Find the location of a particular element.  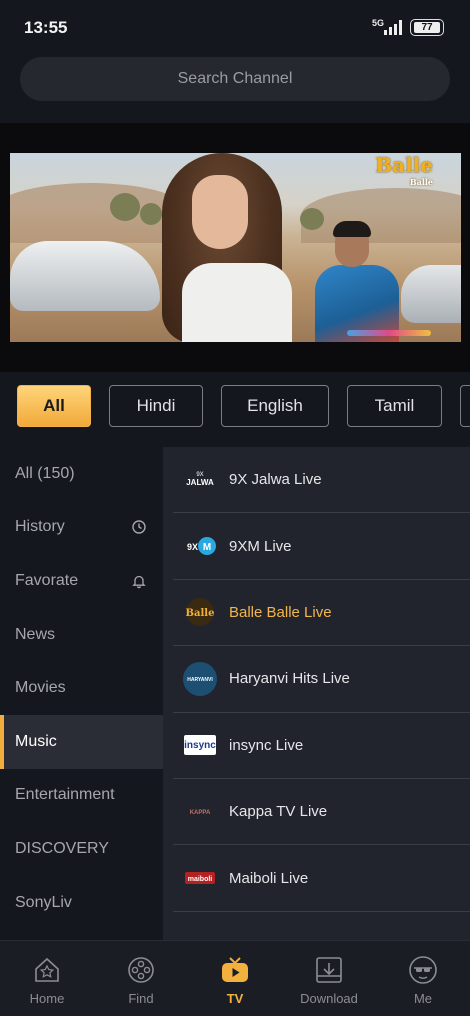

svg-text: KAPPA is located at coordinates (200, 813).